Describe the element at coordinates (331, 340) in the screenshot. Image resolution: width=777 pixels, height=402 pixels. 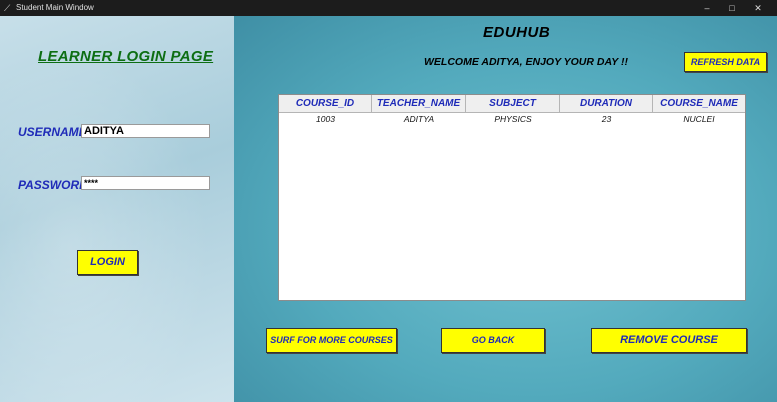
I see `surf-more-courses-button: SURF FOR MORE COURSES` at that location.